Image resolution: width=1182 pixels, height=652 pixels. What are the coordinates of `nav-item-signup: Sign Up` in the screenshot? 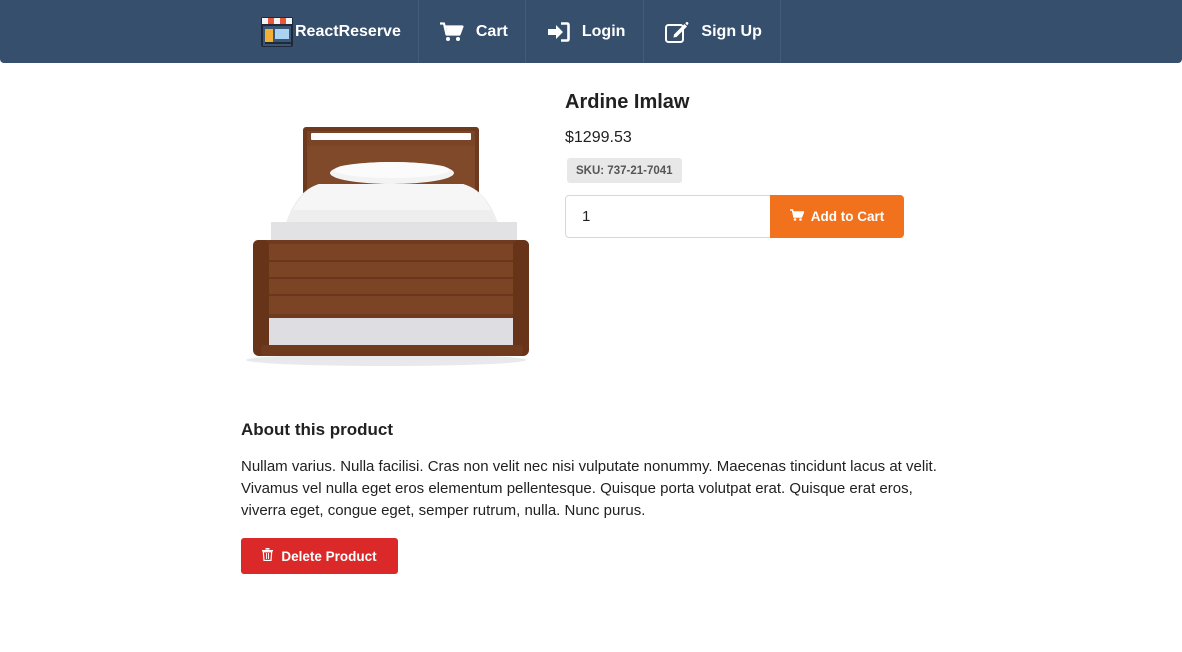 It's located at (712, 31).